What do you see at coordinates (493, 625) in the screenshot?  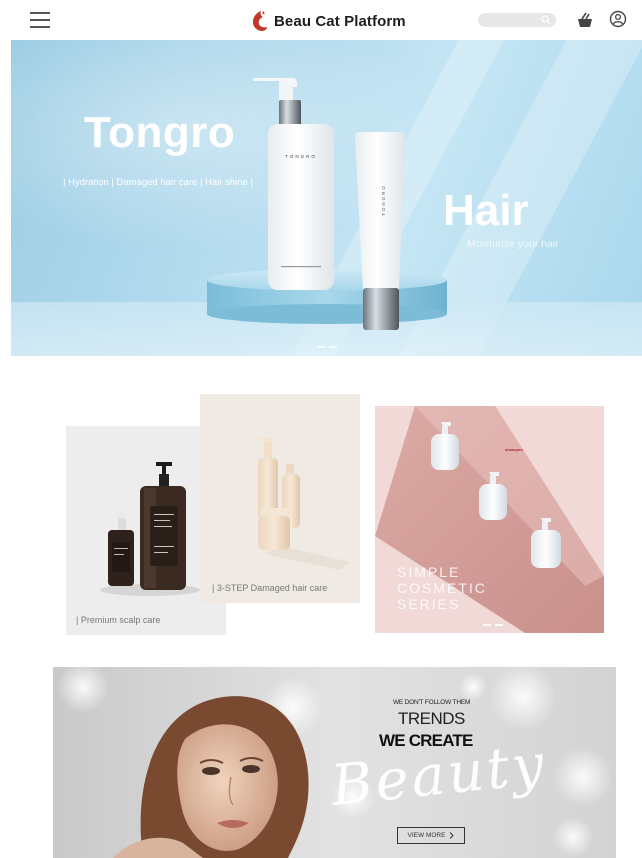 I see `card-slide-indicator` at bounding box center [493, 625].